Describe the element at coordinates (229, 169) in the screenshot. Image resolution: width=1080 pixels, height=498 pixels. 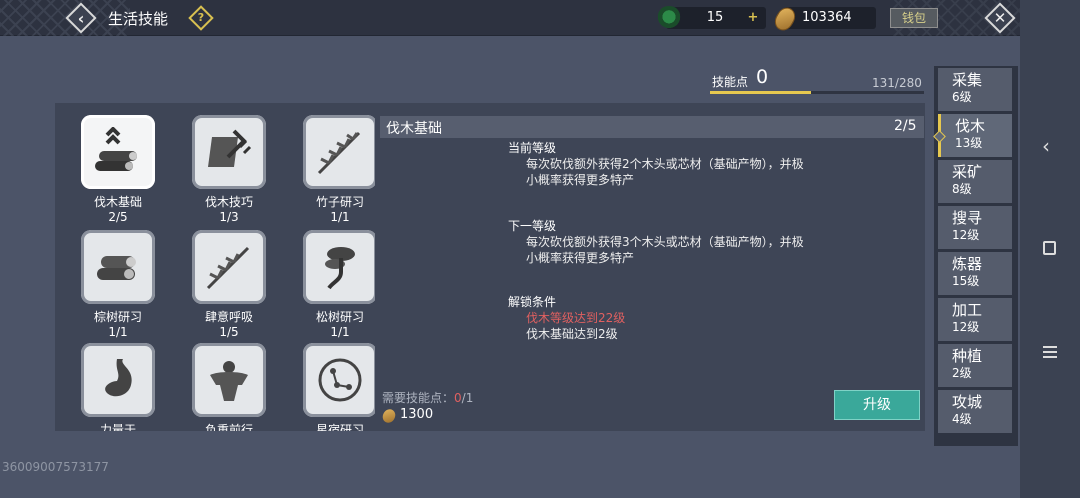
I see `skill-card: 伐木技巧 1/3` at that location.